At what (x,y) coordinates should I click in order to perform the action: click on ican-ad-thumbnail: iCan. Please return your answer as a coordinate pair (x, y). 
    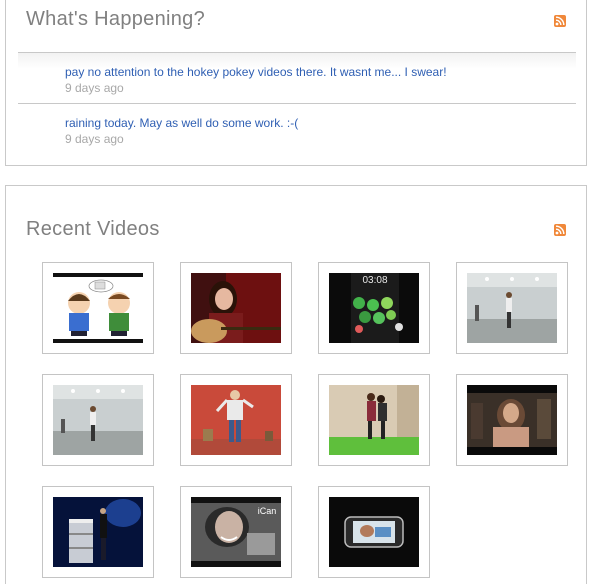
    Looking at the image, I should click on (236, 532).